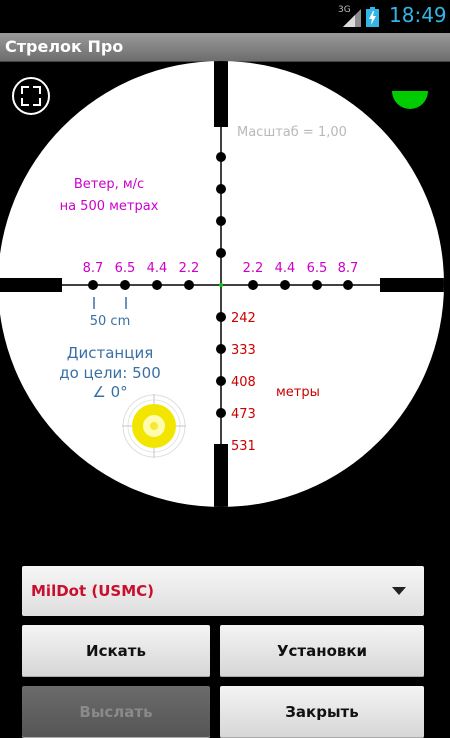  Describe the element at coordinates (110, 353) in the screenshot. I see `distance-title: Дистанция` at that location.